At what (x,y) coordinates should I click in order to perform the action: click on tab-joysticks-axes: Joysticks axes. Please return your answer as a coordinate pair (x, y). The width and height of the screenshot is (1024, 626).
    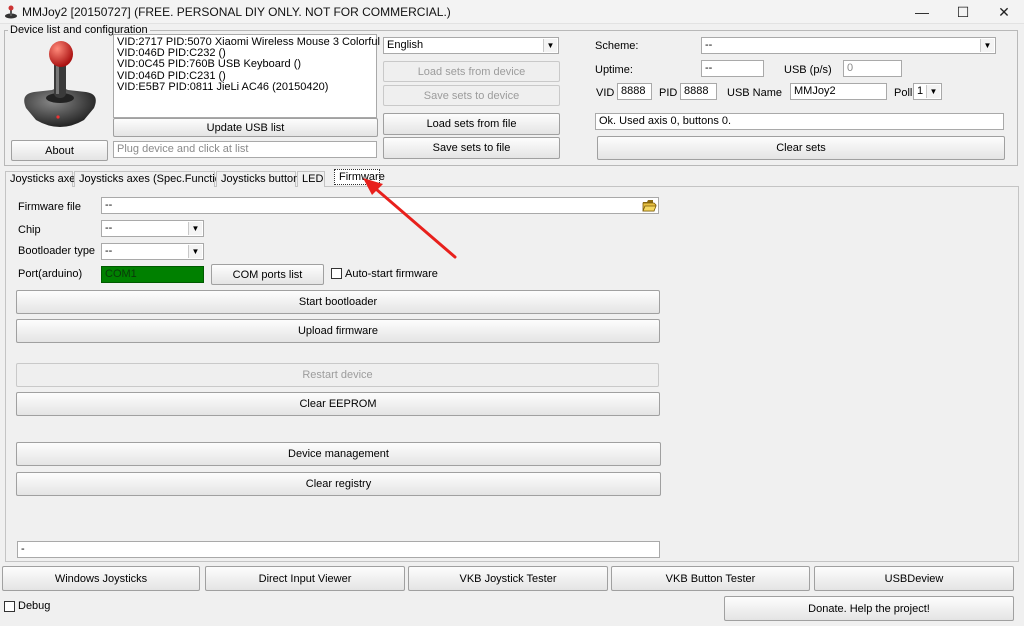
    Looking at the image, I should click on (43, 179).